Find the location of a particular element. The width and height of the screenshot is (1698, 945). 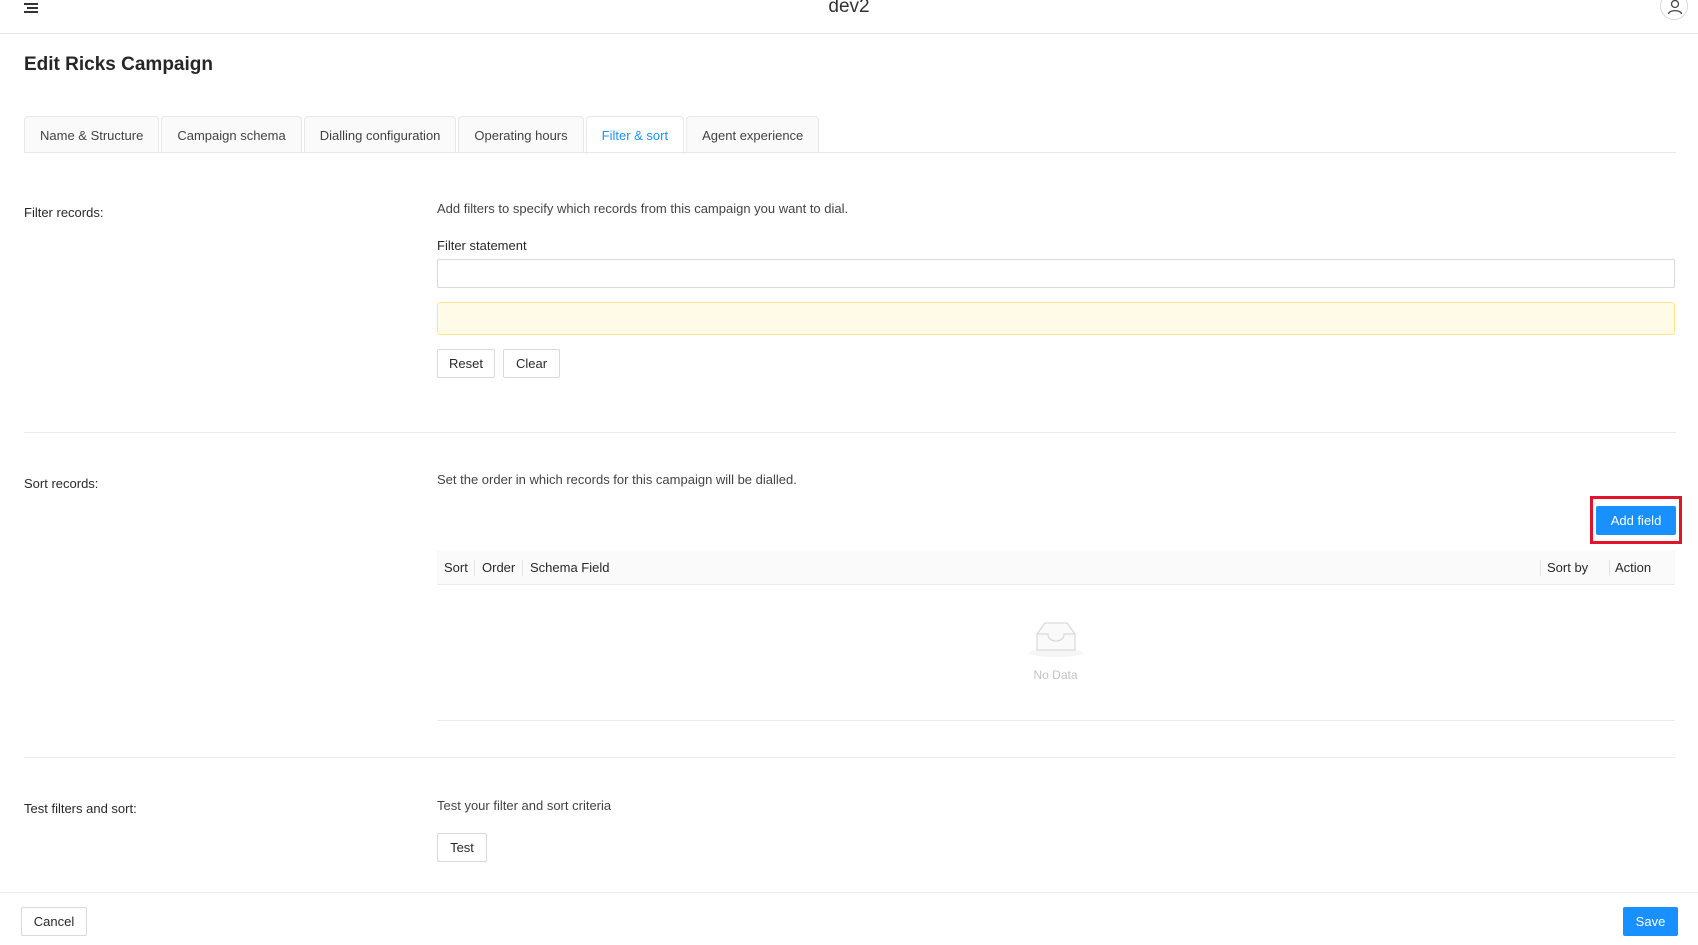

tab-dialling-configuration: Dialling configuration is located at coordinates (380, 134).